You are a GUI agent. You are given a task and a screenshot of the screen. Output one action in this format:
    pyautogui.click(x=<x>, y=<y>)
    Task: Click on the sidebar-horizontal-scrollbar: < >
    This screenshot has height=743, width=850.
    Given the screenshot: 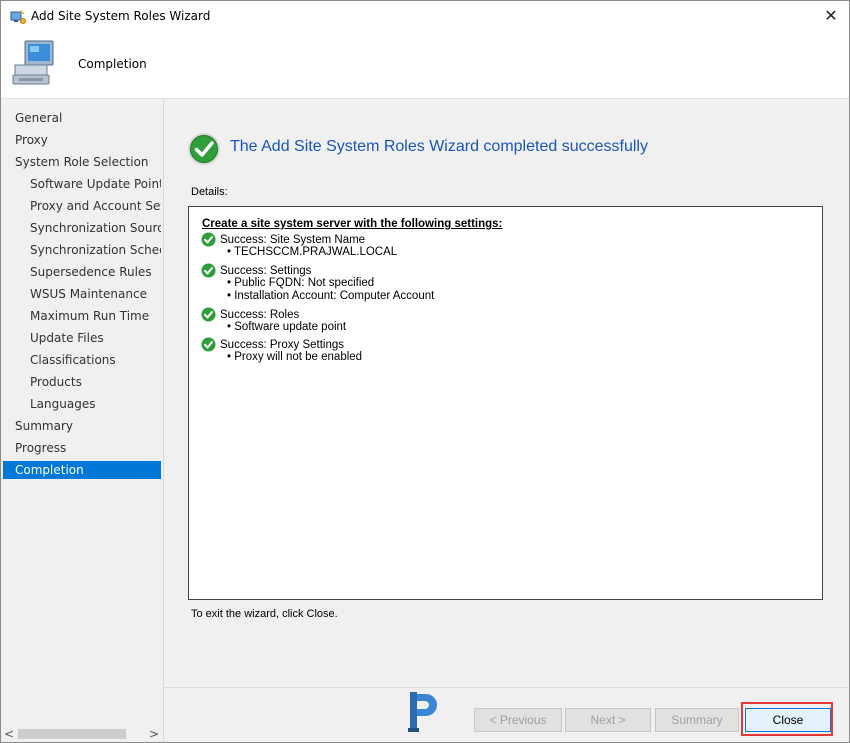 What is the action you would take?
    pyautogui.click(x=82, y=734)
    